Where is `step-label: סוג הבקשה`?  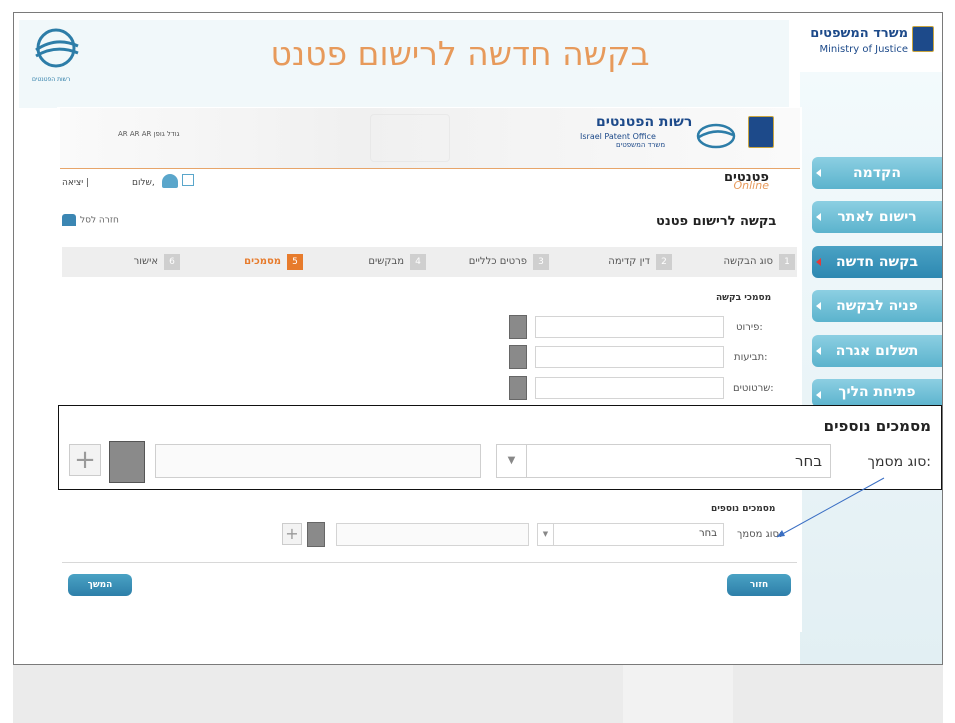 step-label: סוג הבקשה is located at coordinates (748, 262).